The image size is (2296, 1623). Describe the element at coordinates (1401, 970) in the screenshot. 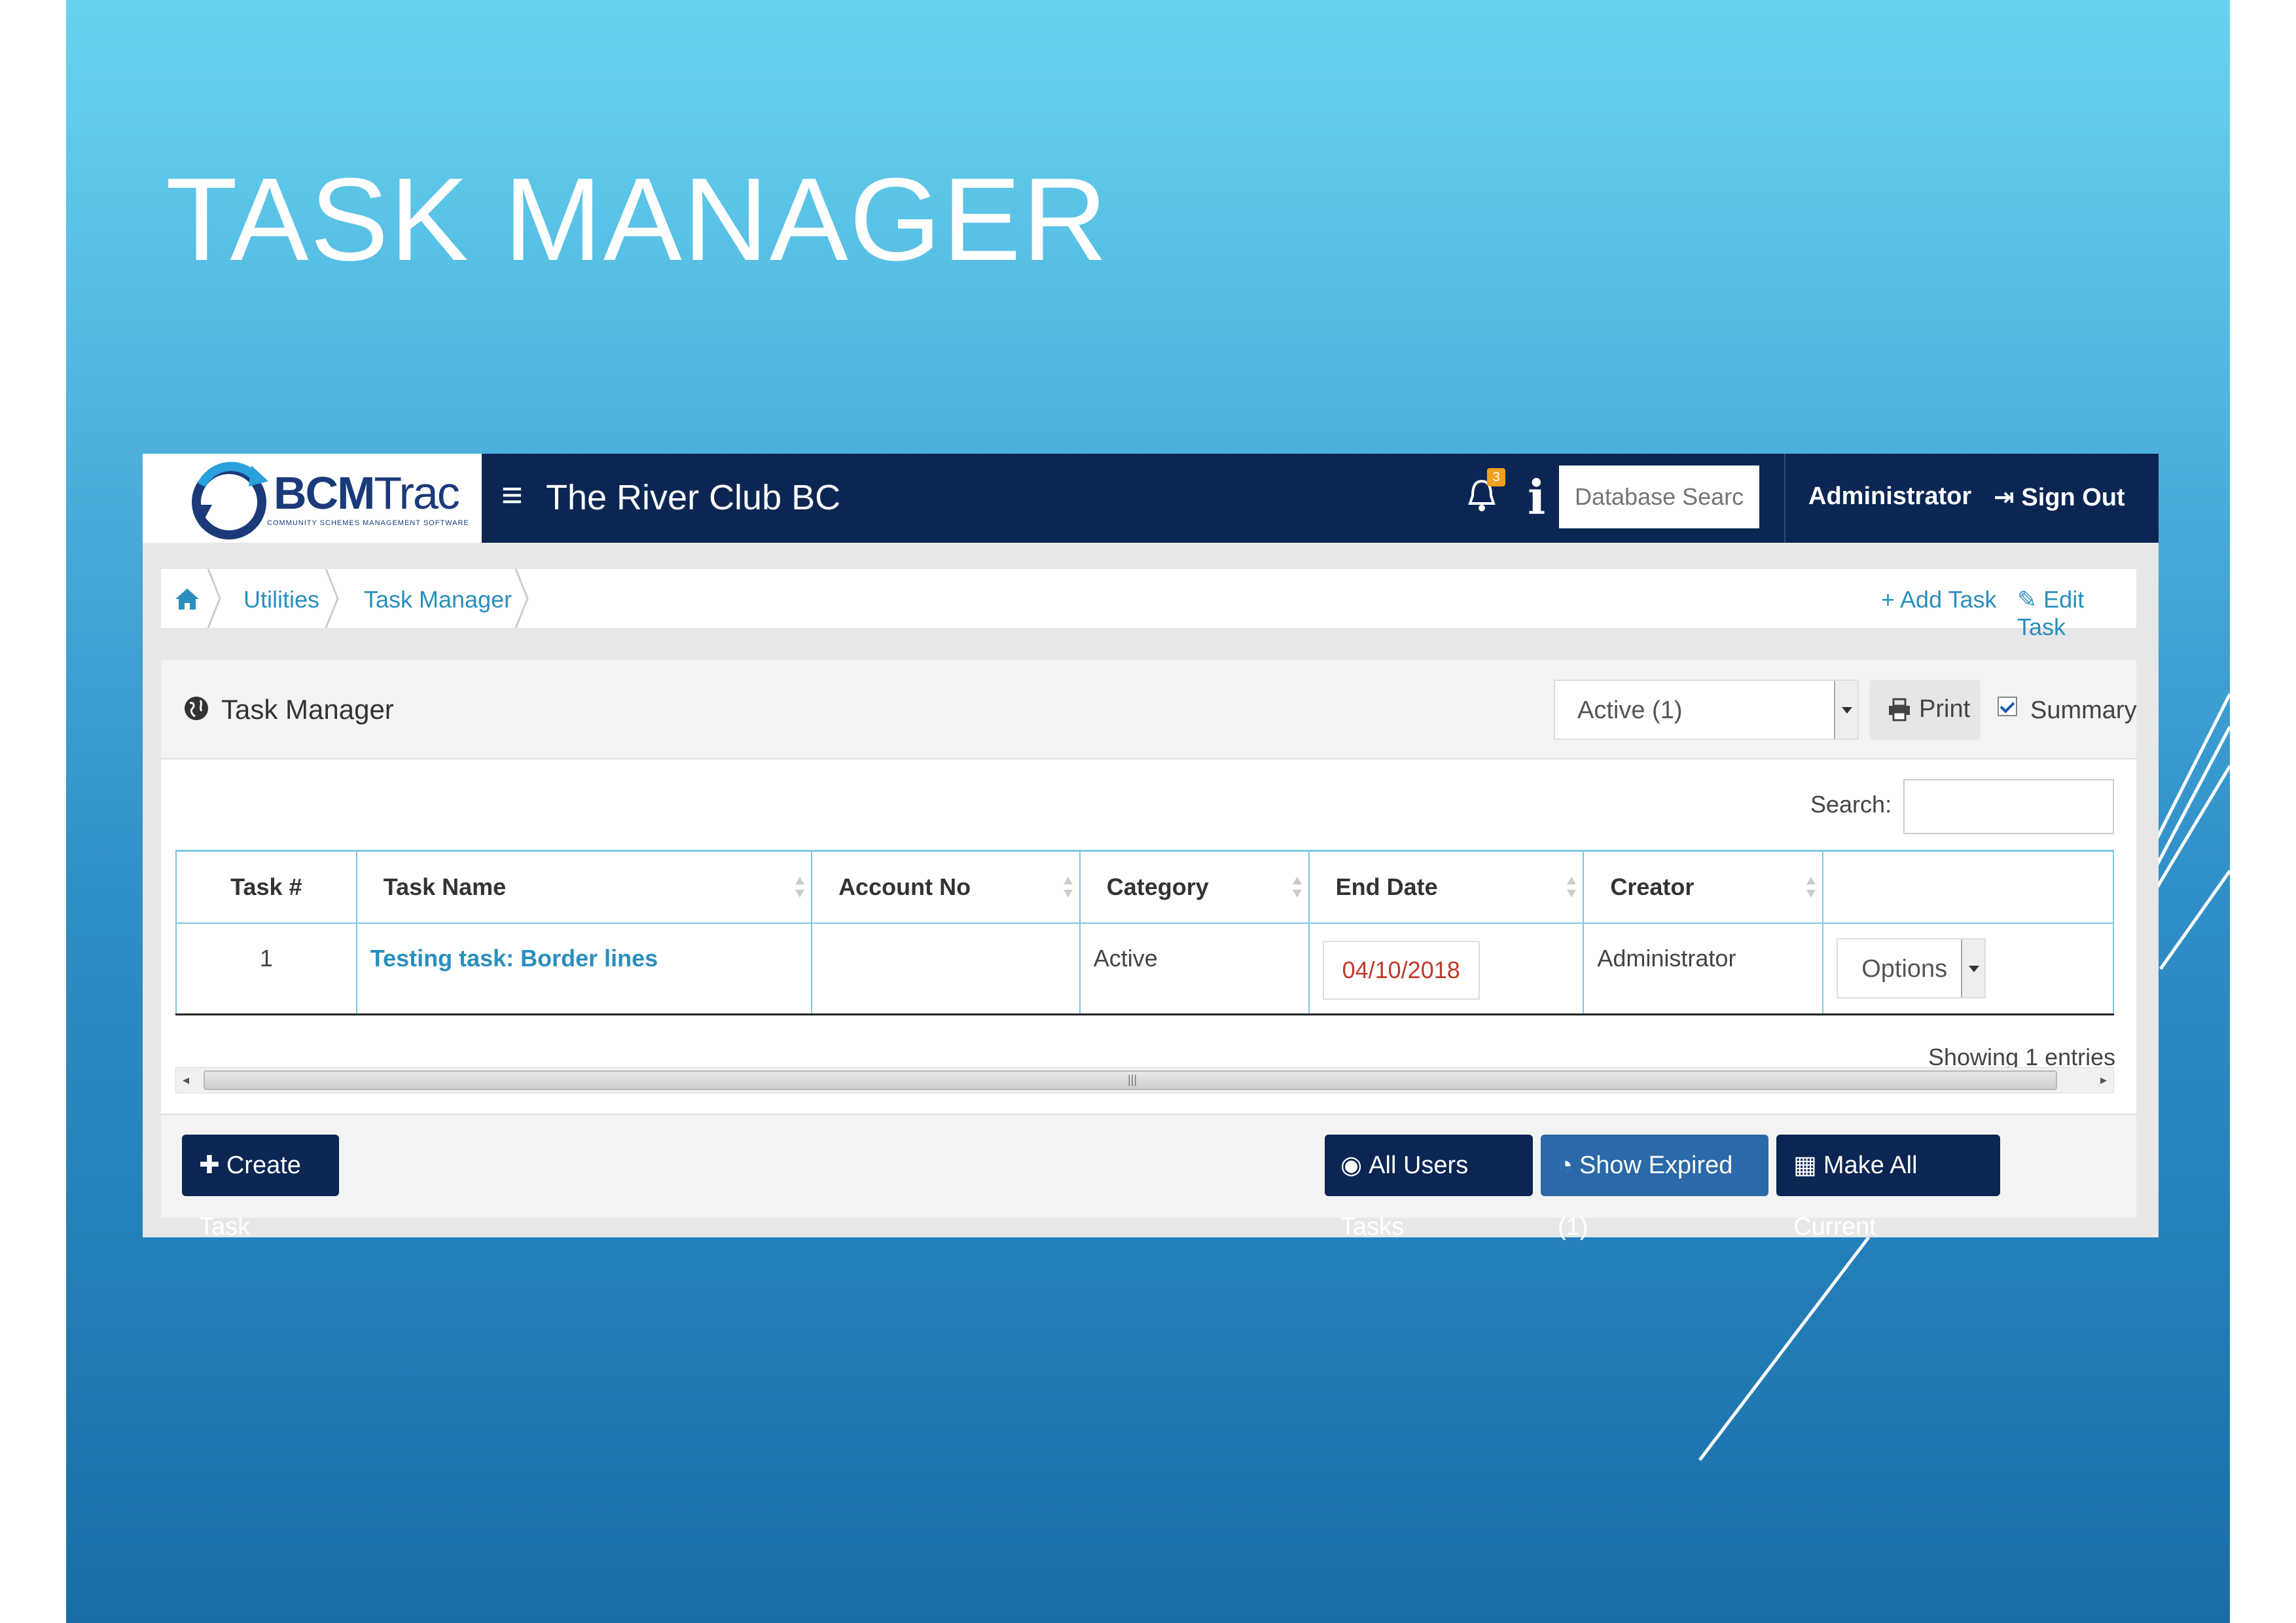

I see `end-date-value: 04/10/2018` at that location.